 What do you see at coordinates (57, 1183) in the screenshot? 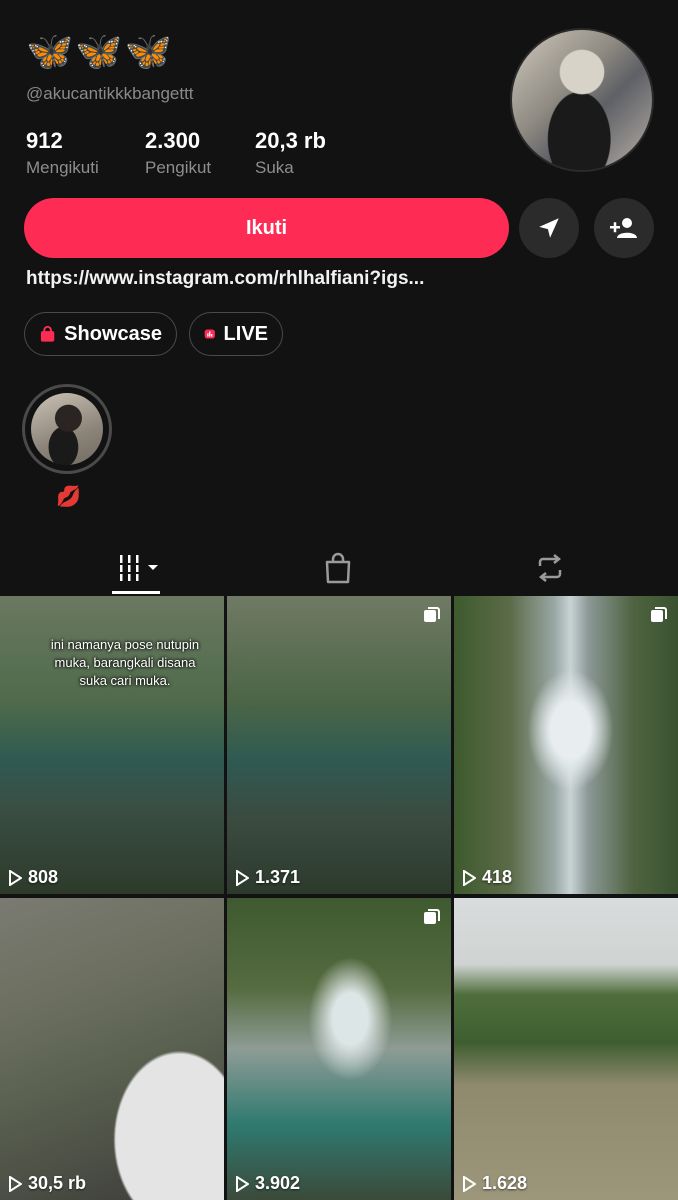
I see `view-count-value: 30,5 rb` at bounding box center [57, 1183].